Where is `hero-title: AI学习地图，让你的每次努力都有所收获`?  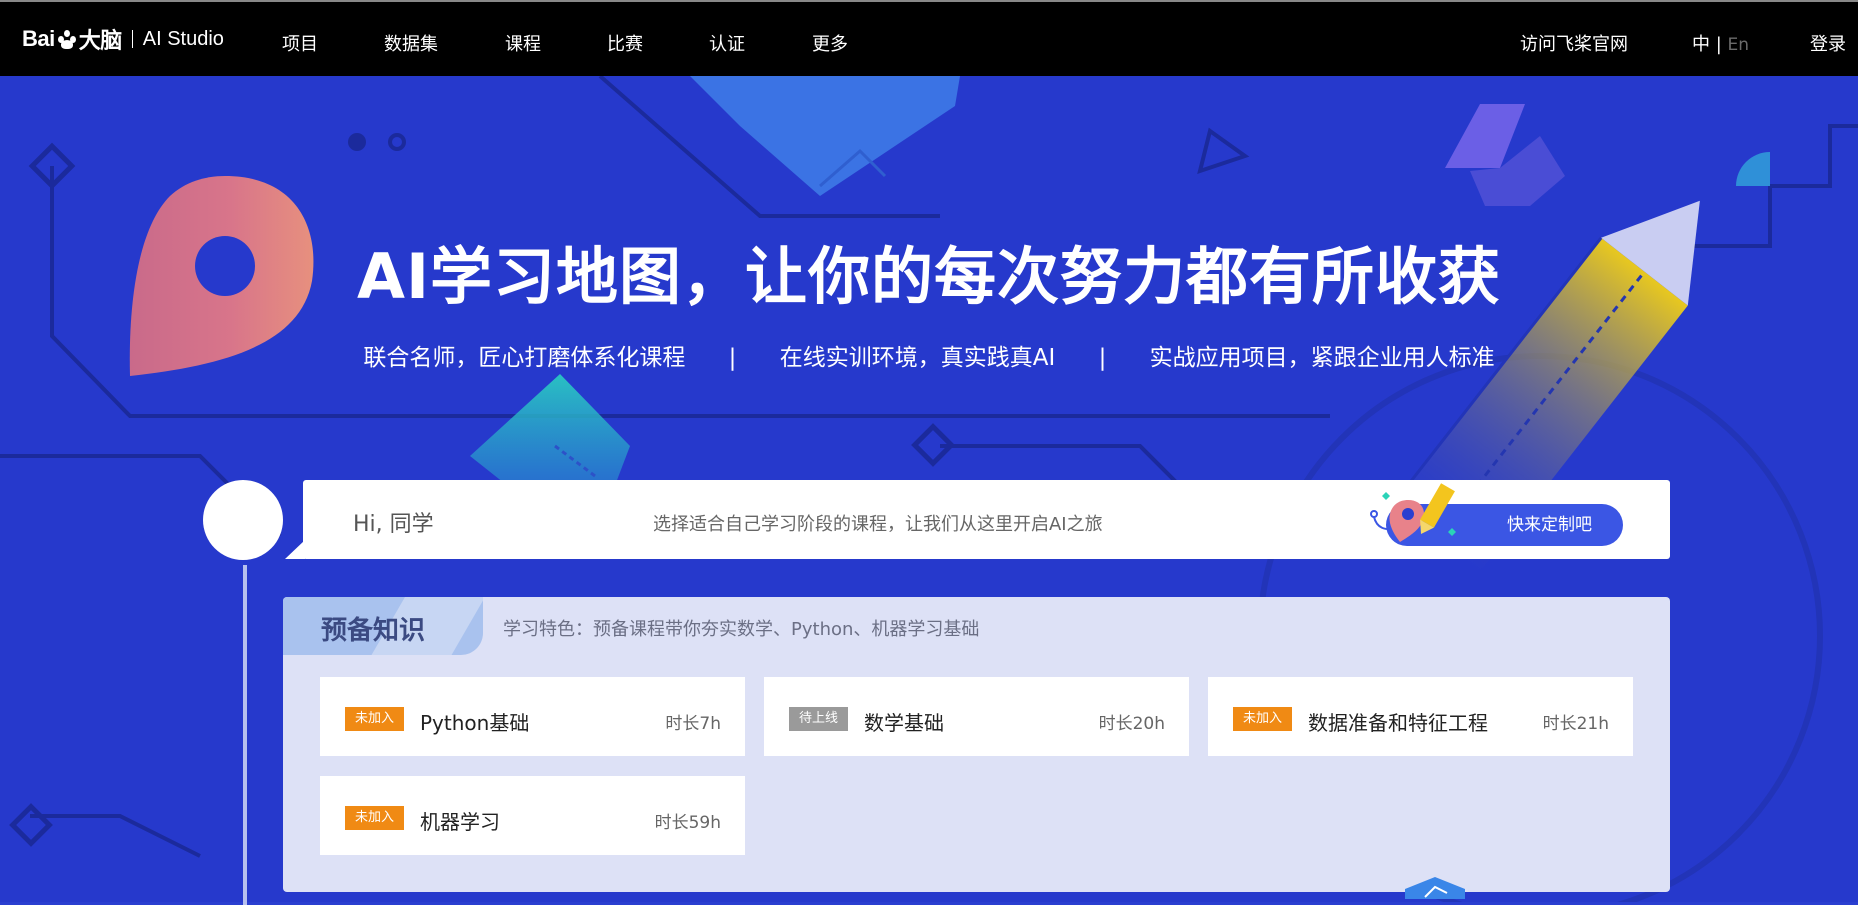 hero-title: AI学习地图，让你的每次努力都有所收获 is located at coordinates (929, 276).